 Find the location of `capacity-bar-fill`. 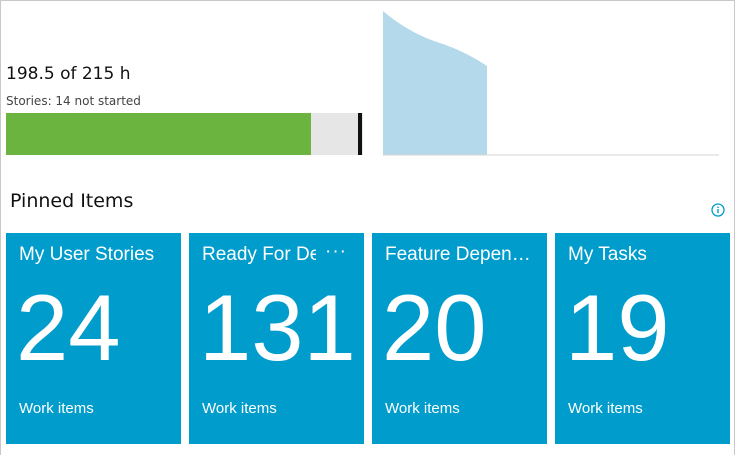

capacity-bar-fill is located at coordinates (158, 134).